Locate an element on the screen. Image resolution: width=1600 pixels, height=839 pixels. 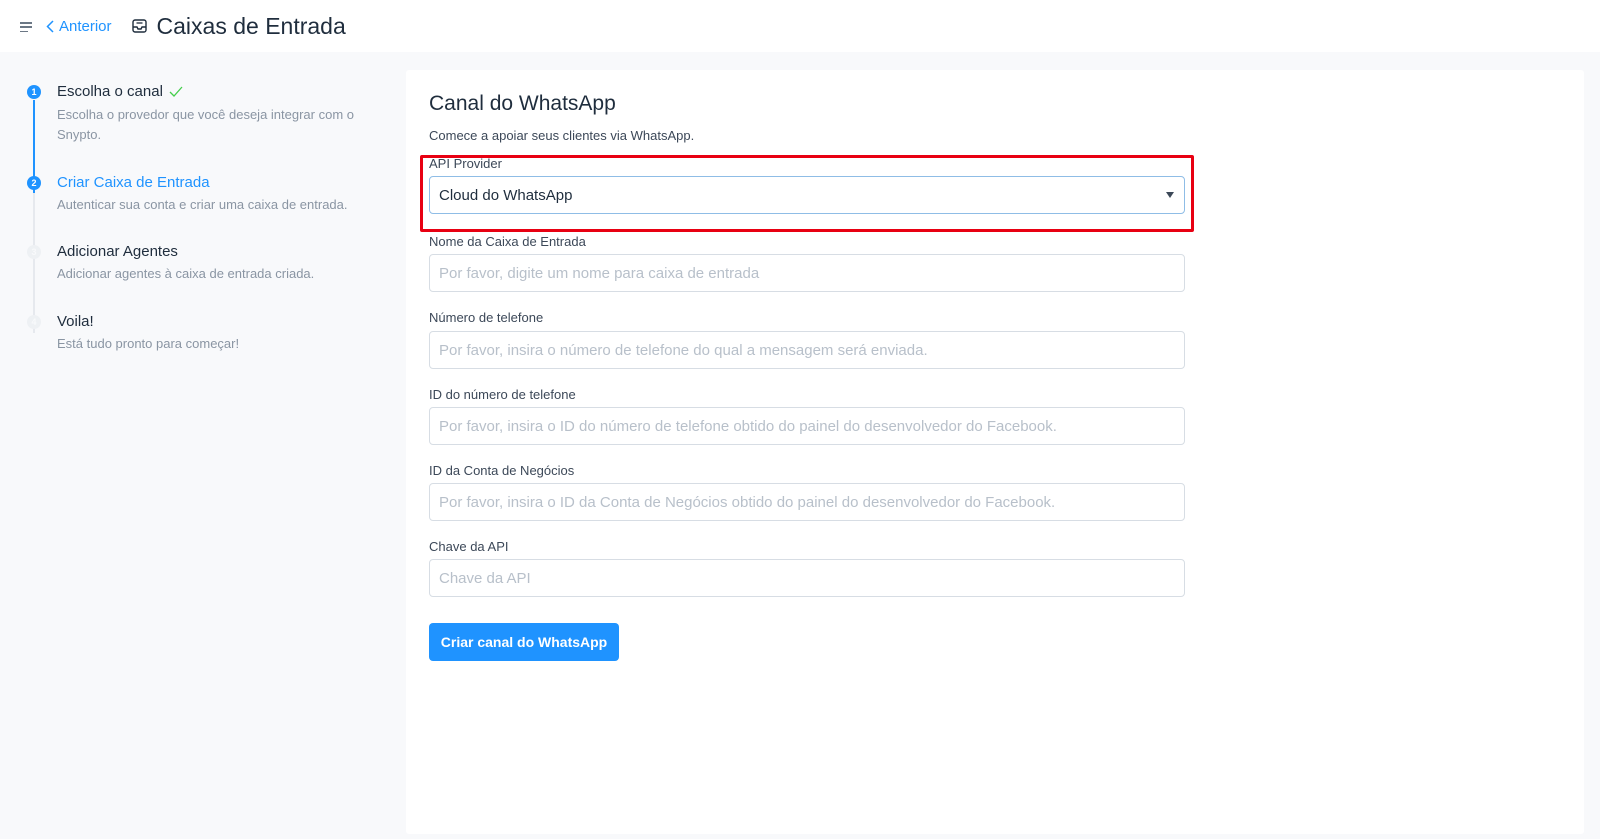
api-provider-selected: Cloud do WhatsApp is located at coordinates (506, 195).